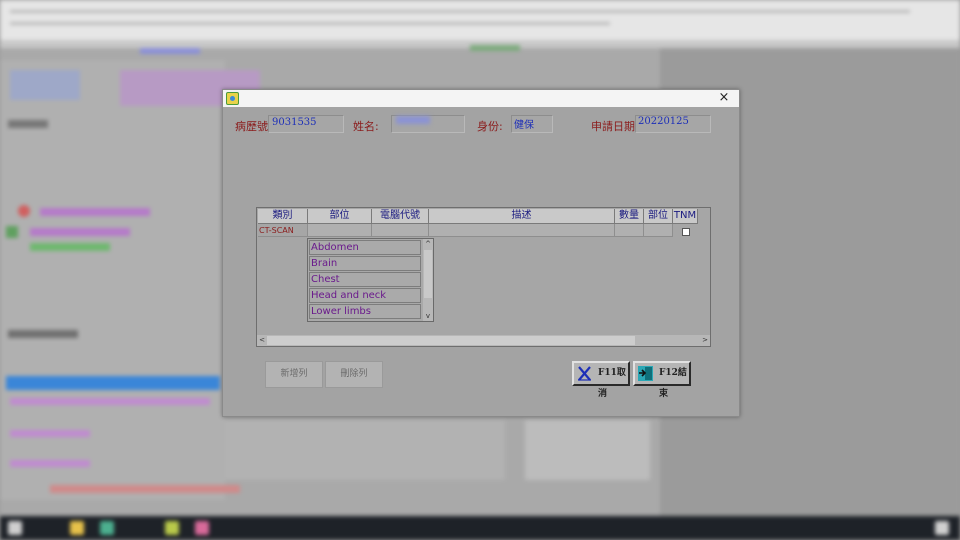 Image resolution: width=960 pixels, height=540 pixels. What do you see at coordinates (724, 98) in the screenshot?
I see `close-button: ×` at bounding box center [724, 98].